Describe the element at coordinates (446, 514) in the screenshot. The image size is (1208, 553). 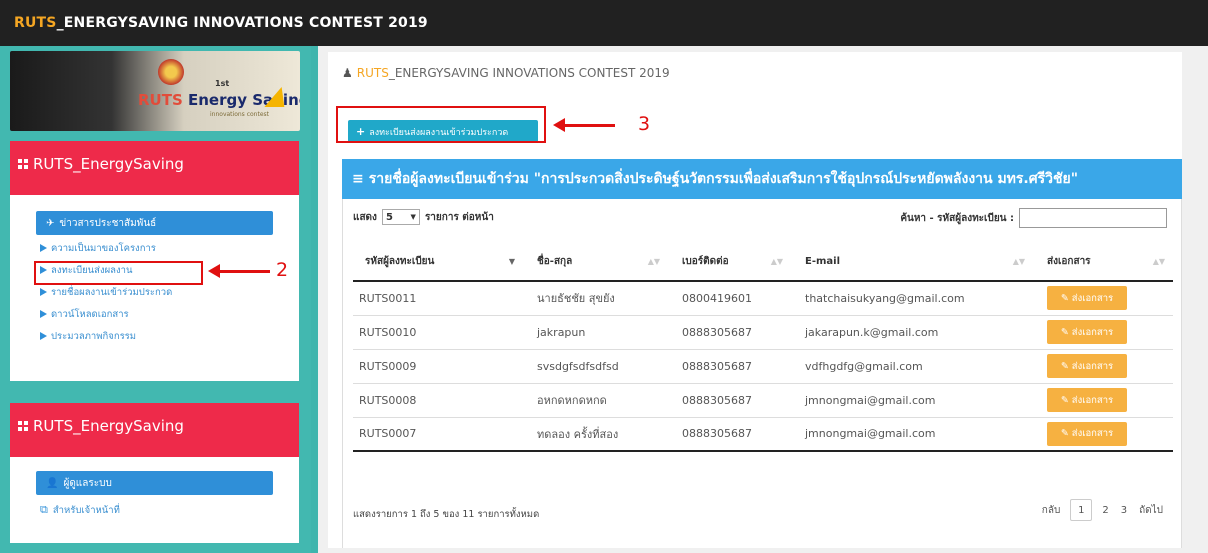
I see `table-info: แสดงรายการ 1 ถึง 5 ของ 11 รายการทั้งหมด` at that location.